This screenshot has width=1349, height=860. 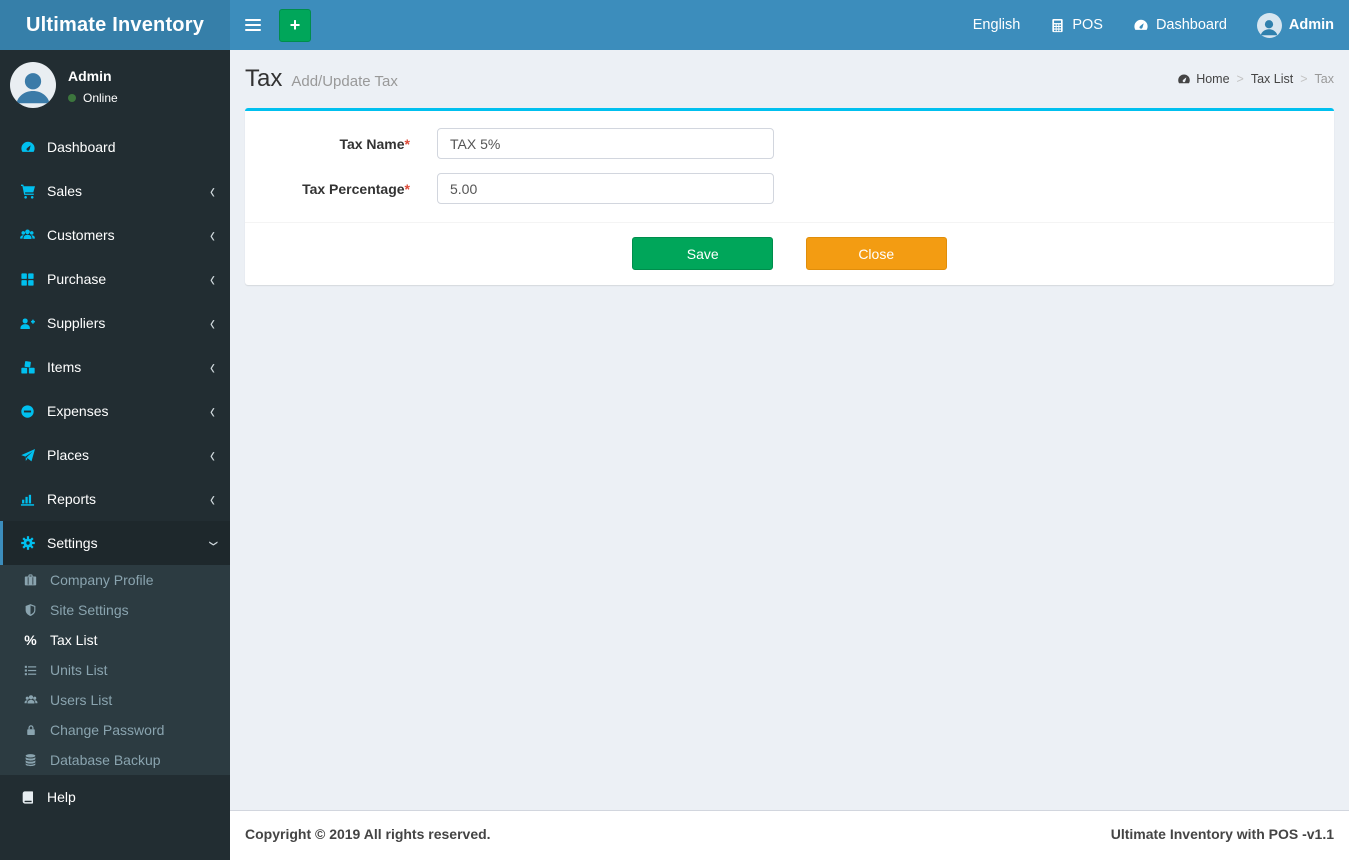 I want to click on sidebar-user-status: Online, so click(x=93, y=98).